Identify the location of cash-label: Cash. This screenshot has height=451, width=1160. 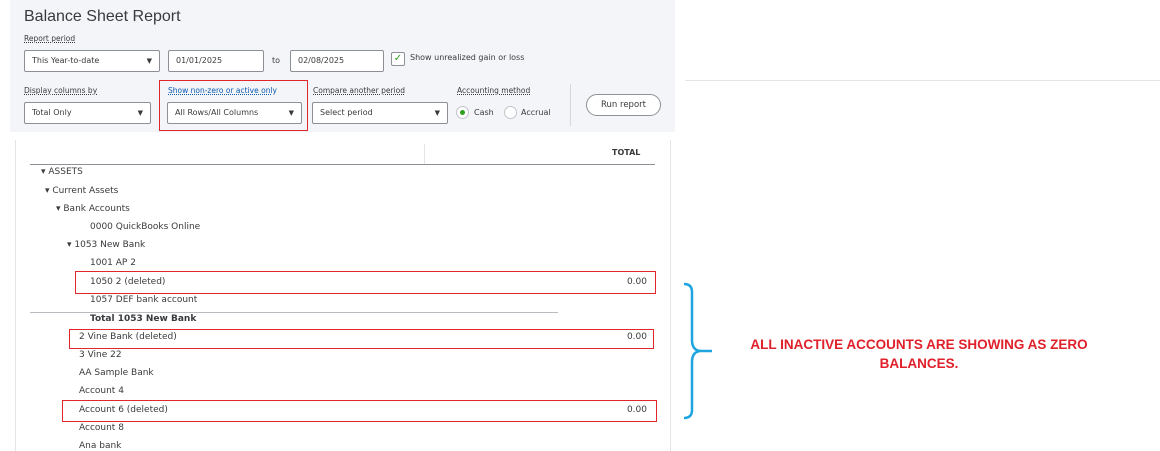
(484, 112).